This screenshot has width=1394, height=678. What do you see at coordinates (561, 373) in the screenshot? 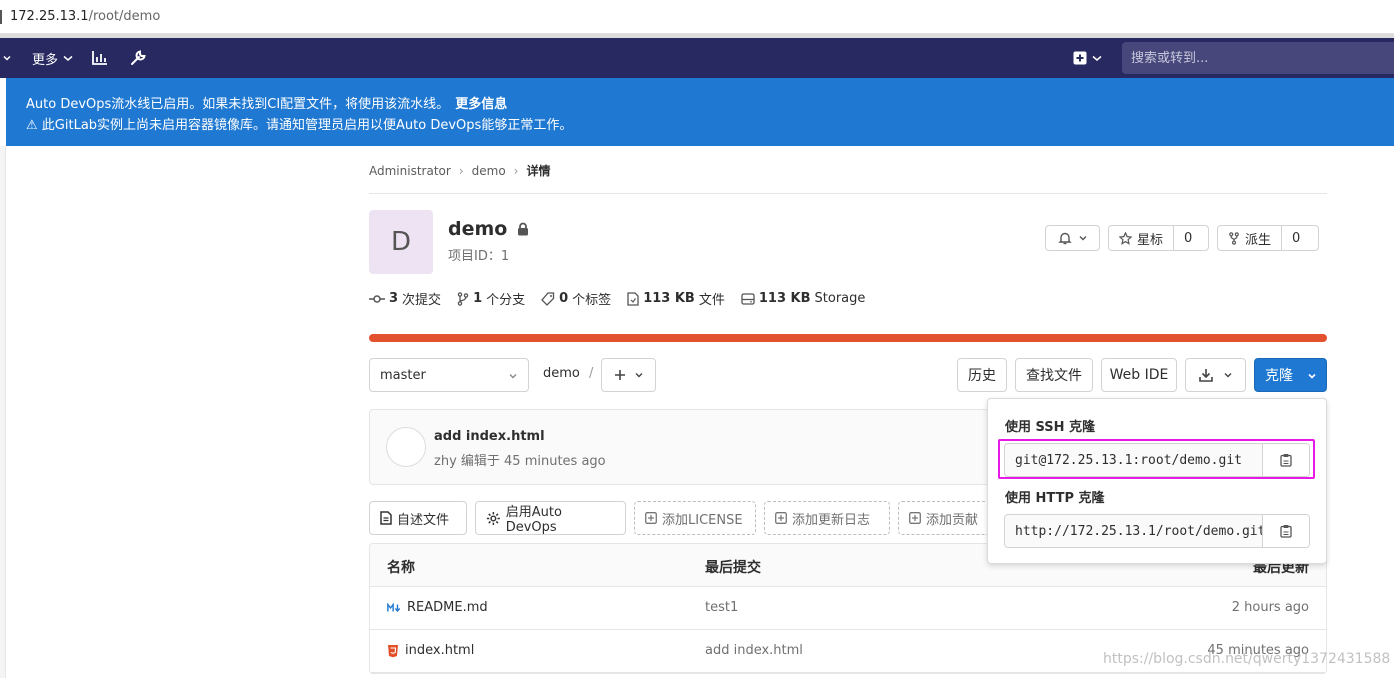
I see `repo-path-root: demo` at bounding box center [561, 373].